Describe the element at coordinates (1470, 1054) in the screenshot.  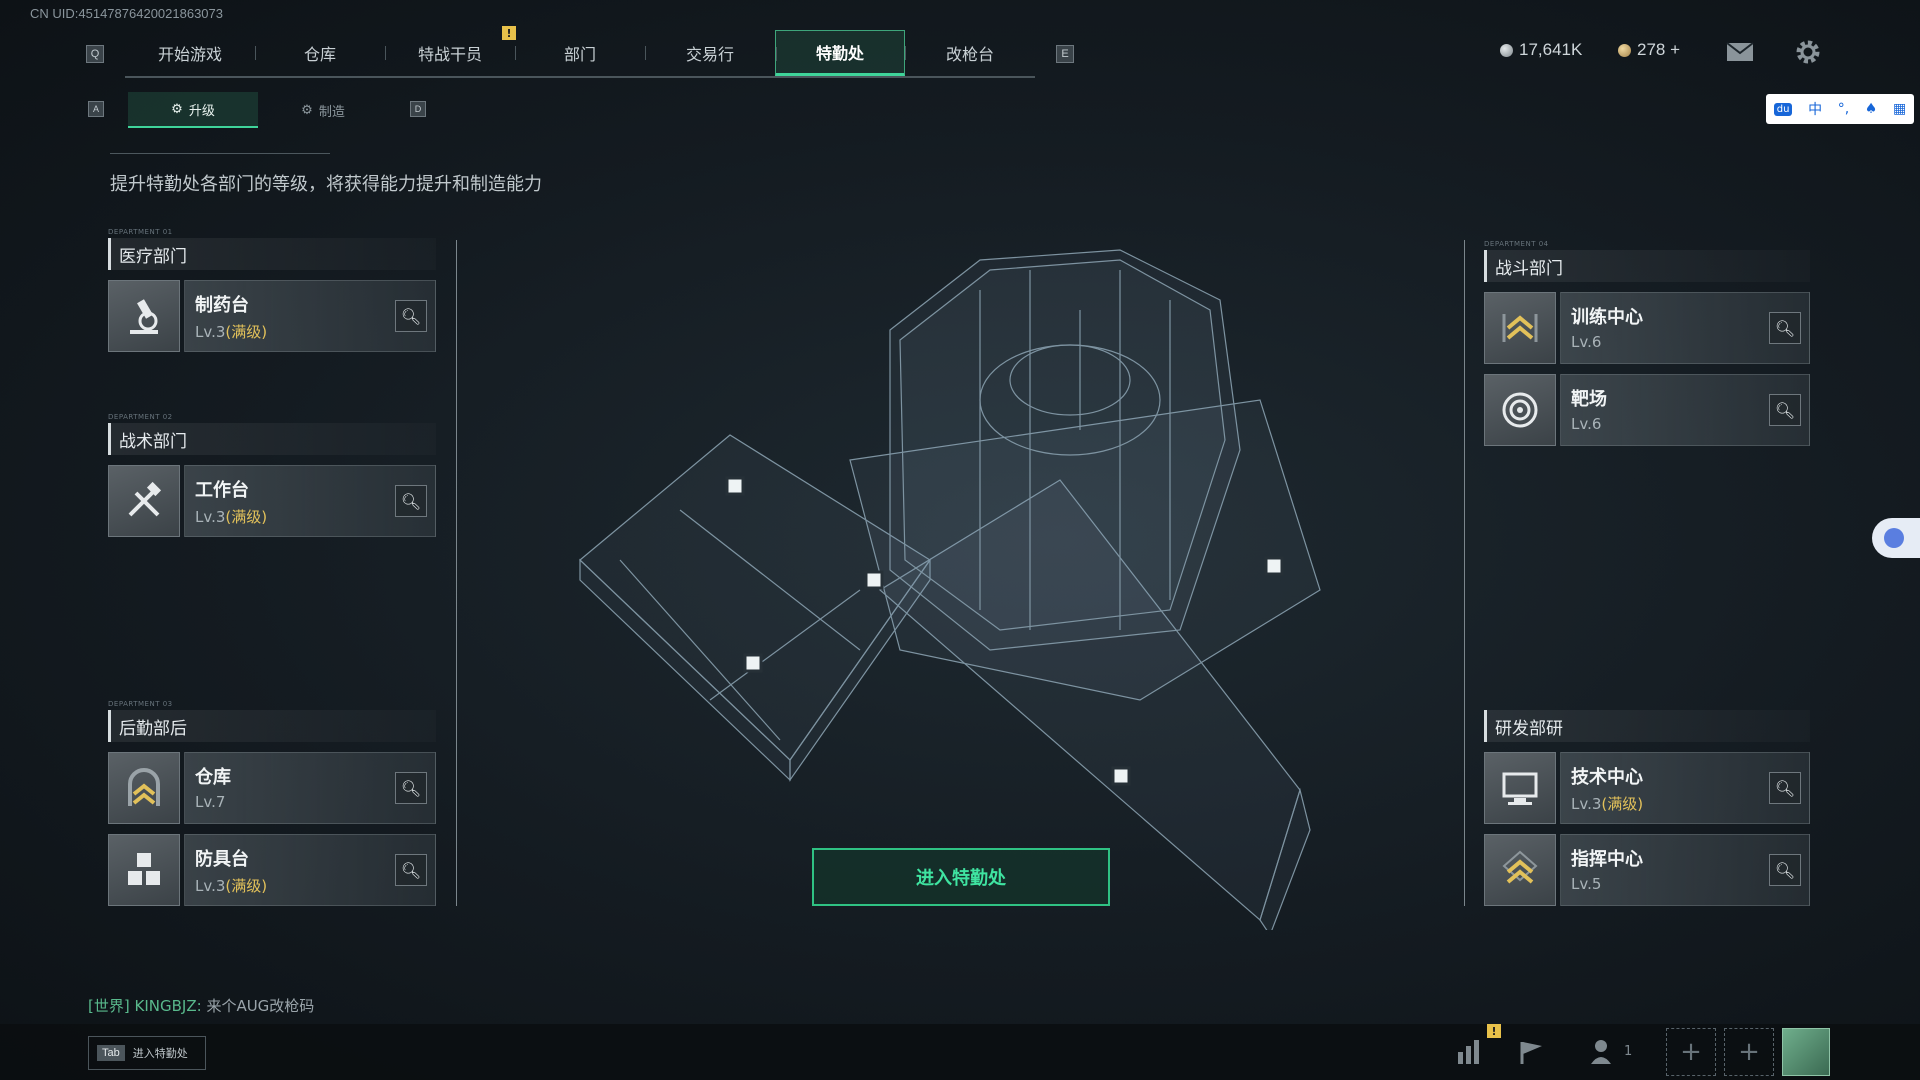
I see `stats-icon` at that location.